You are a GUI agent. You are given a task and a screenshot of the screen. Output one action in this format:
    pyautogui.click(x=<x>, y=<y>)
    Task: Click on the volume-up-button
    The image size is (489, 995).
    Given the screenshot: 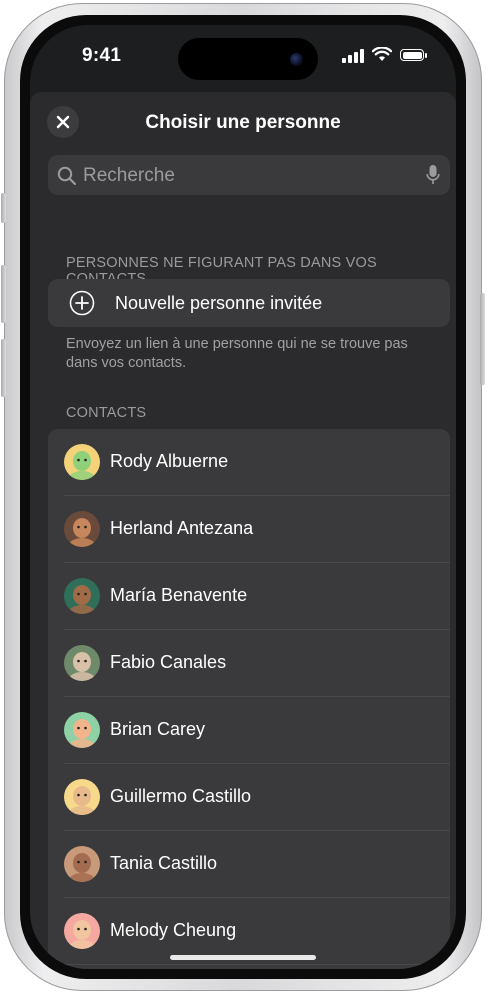 What is the action you would take?
    pyautogui.click(x=3, y=294)
    